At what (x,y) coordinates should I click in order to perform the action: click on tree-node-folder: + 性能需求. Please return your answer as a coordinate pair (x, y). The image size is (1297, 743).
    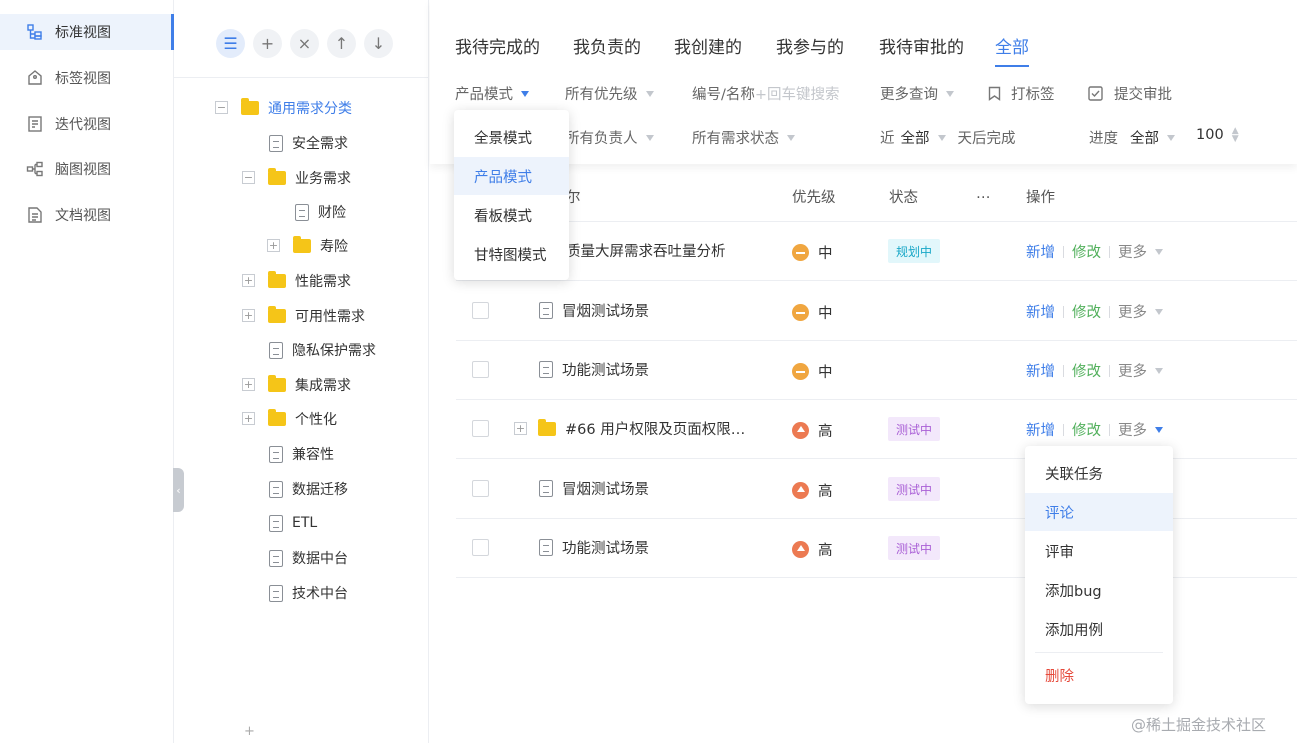
    Looking at the image, I should click on (296, 281).